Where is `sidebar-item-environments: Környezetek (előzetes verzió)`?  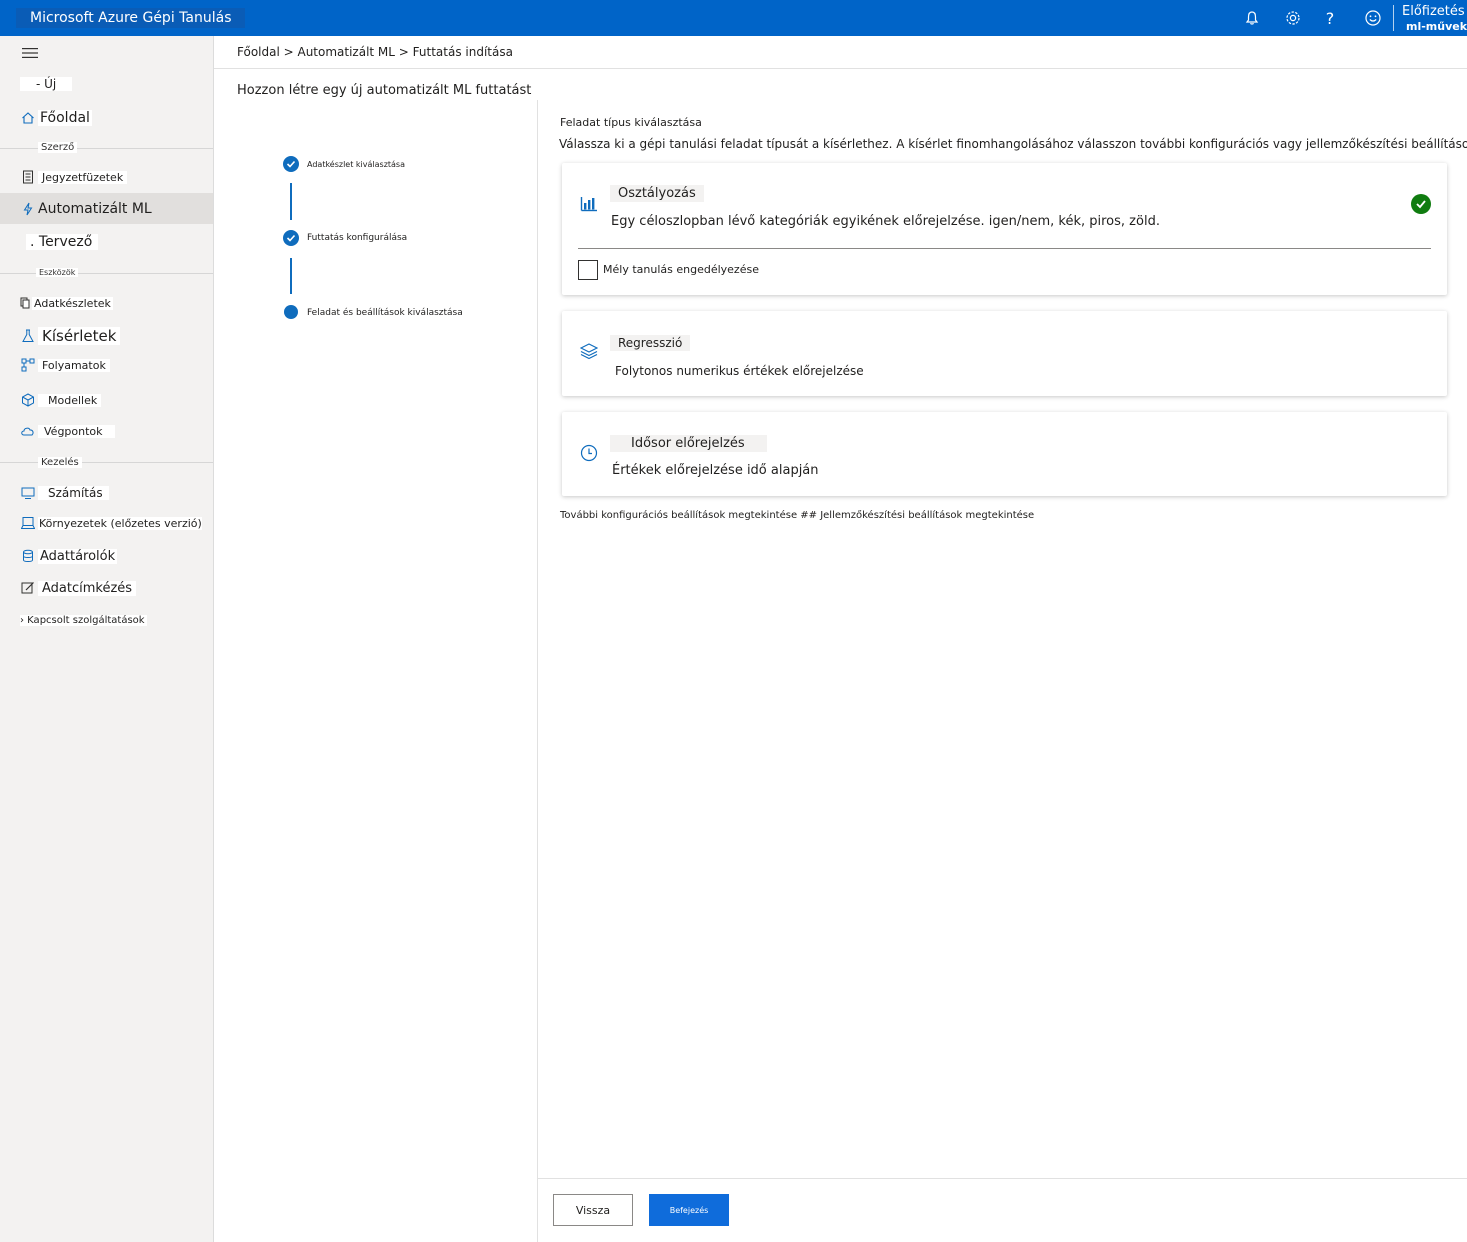 sidebar-item-environments: Környezetek (előzetes verzió) is located at coordinates (111, 523).